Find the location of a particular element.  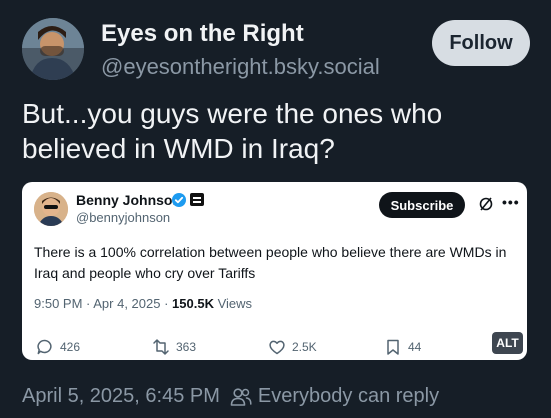

bookmark-count: 44 is located at coordinates (415, 347).